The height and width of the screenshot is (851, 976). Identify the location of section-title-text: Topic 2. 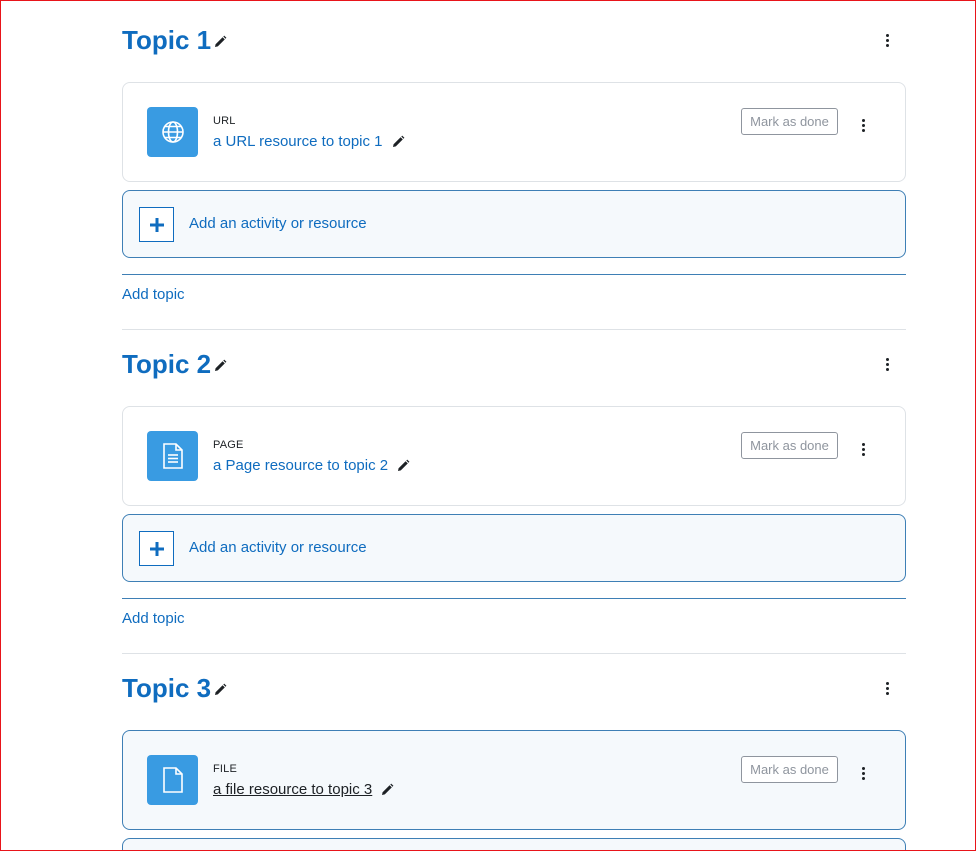
(166, 364).